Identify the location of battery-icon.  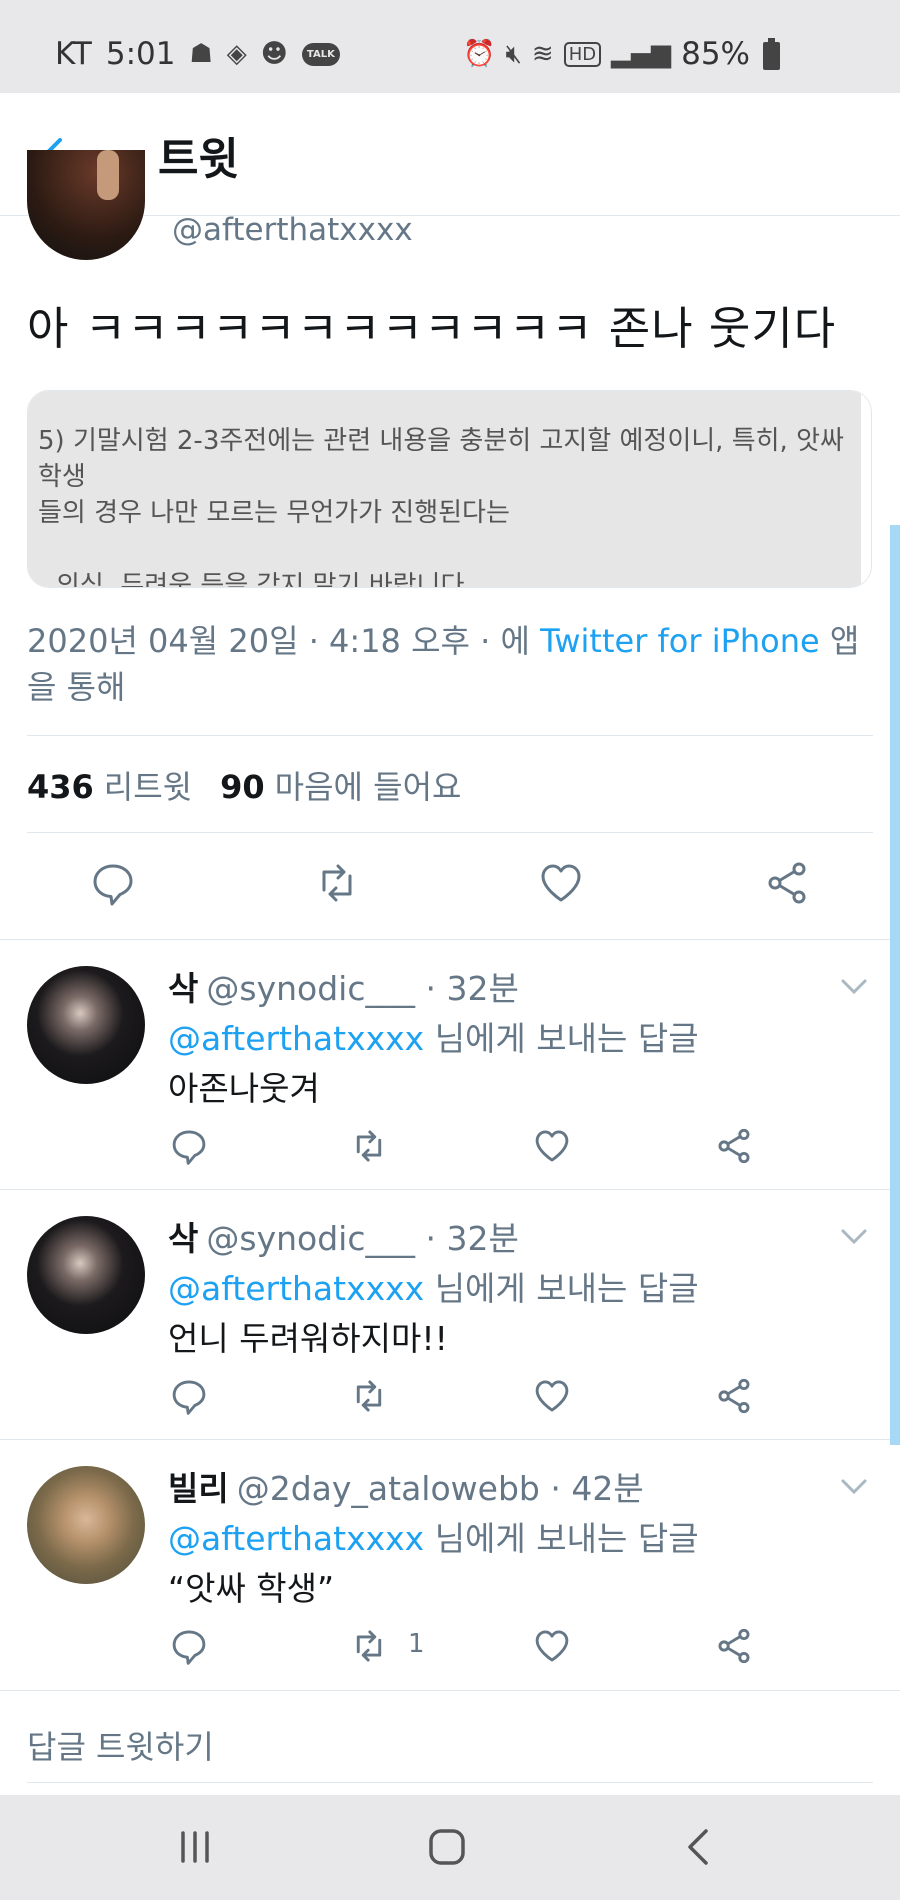
(771, 54).